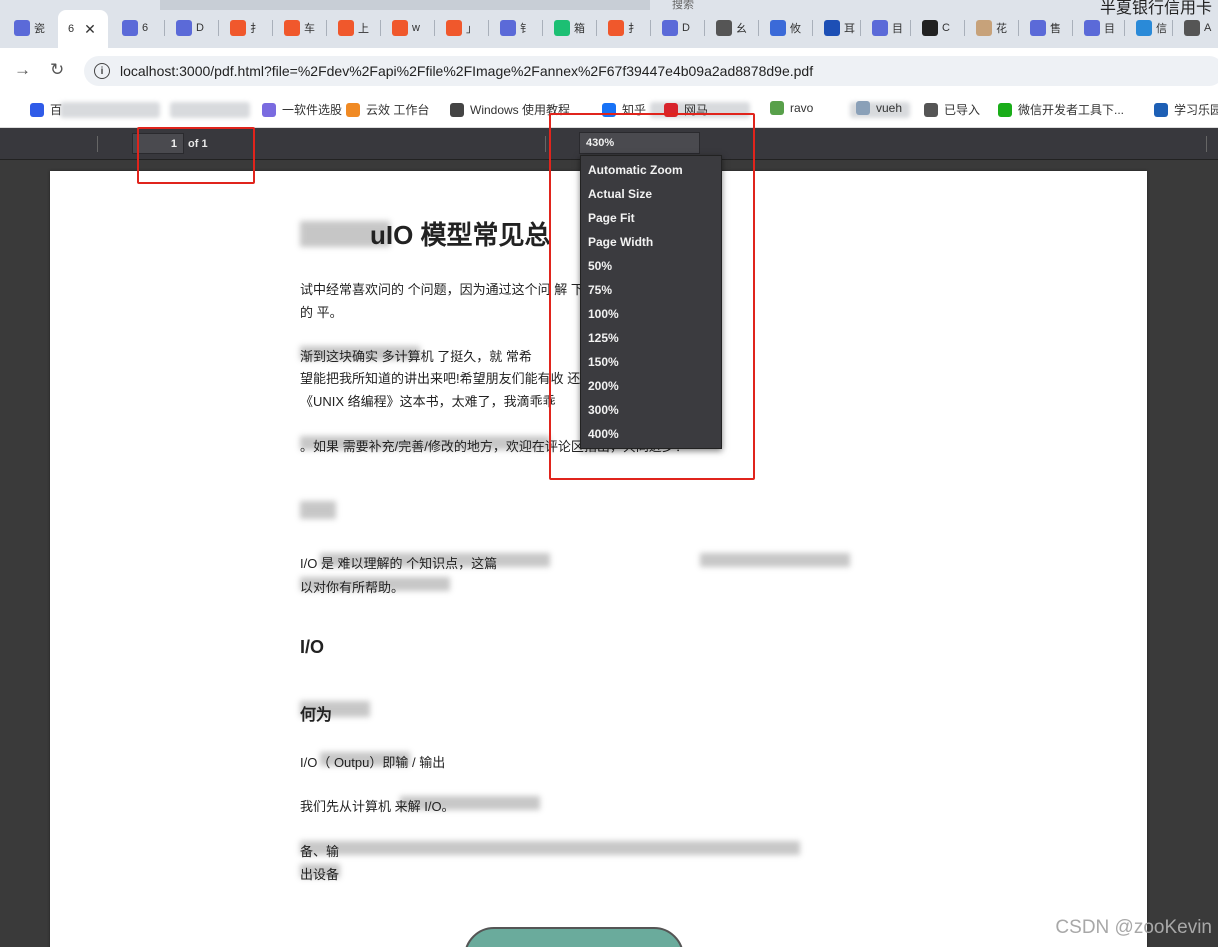 Image resolution: width=1218 pixels, height=947 pixels. What do you see at coordinates (832, 28) in the screenshot?
I see `j-icon` at bounding box center [832, 28].